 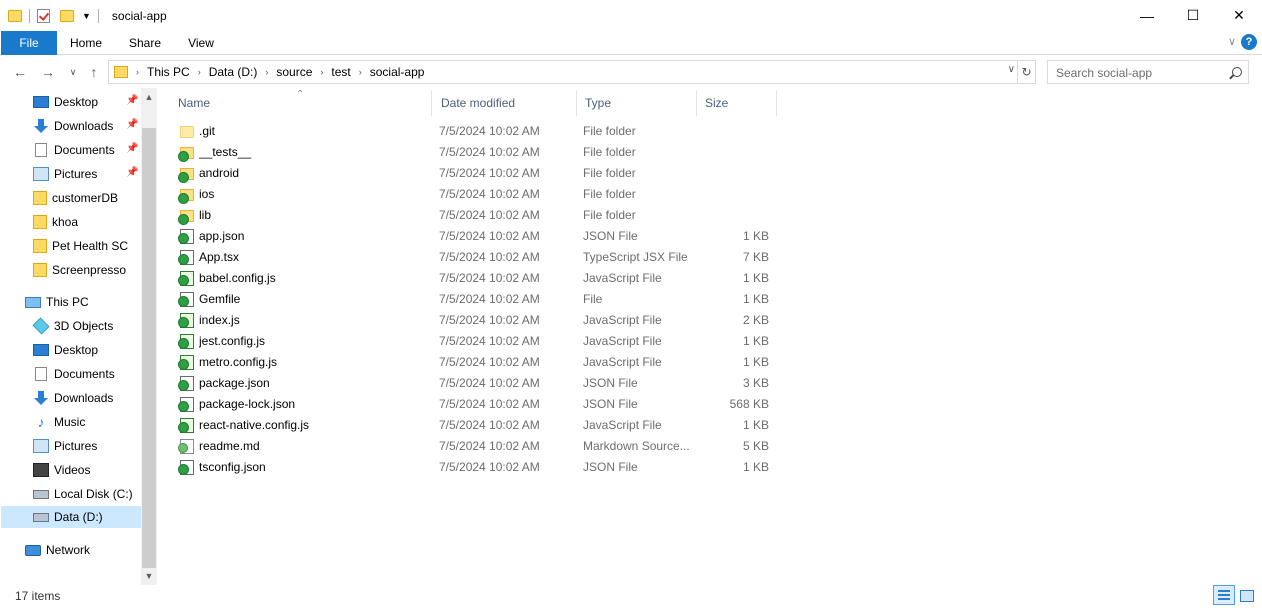 I want to click on tab-home: Home, so click(x=86, y=43).